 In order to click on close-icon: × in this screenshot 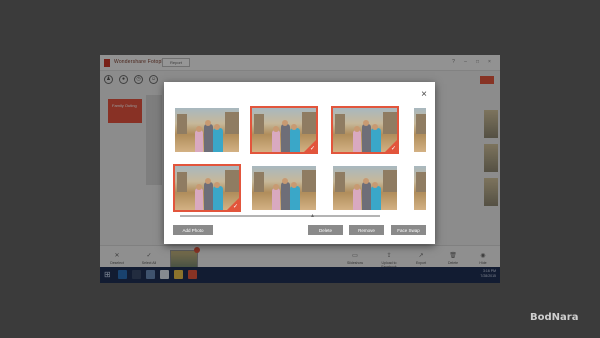, I will do `click(424, 95)`.